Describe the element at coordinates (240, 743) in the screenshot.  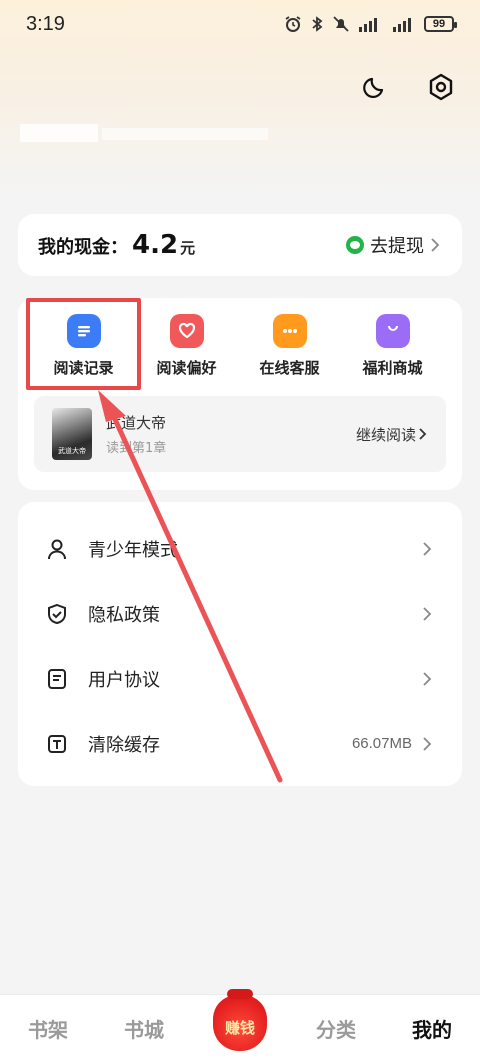
I see `menu-item-clear-cache: 清除缓存 66.07MB` at that location.